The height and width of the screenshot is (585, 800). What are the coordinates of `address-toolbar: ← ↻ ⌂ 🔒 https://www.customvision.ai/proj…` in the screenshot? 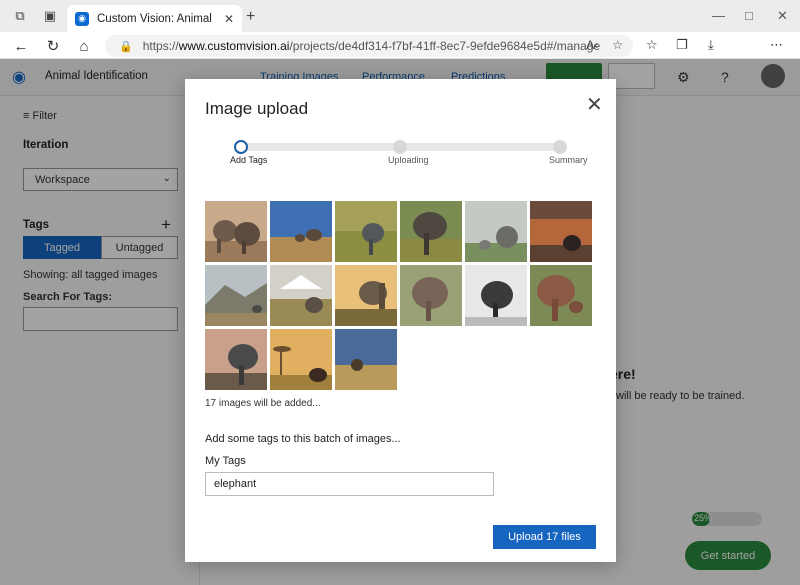 It's located at (400, 45).